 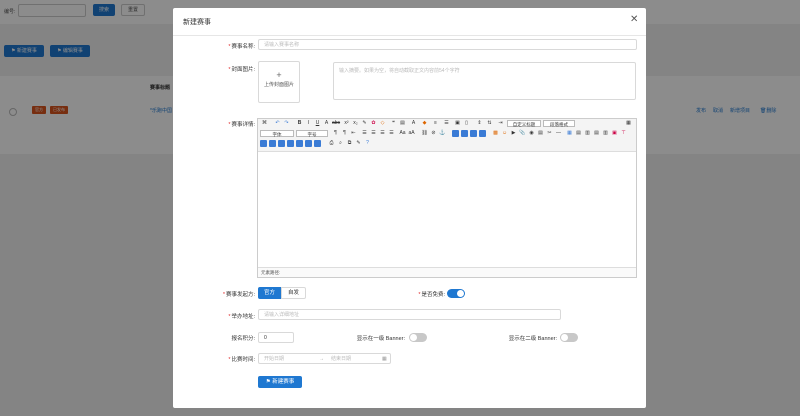 What do you see at coordinates (456, 293) in the screenshot?
I see `free-toggle` at bounding box center [456, 293].